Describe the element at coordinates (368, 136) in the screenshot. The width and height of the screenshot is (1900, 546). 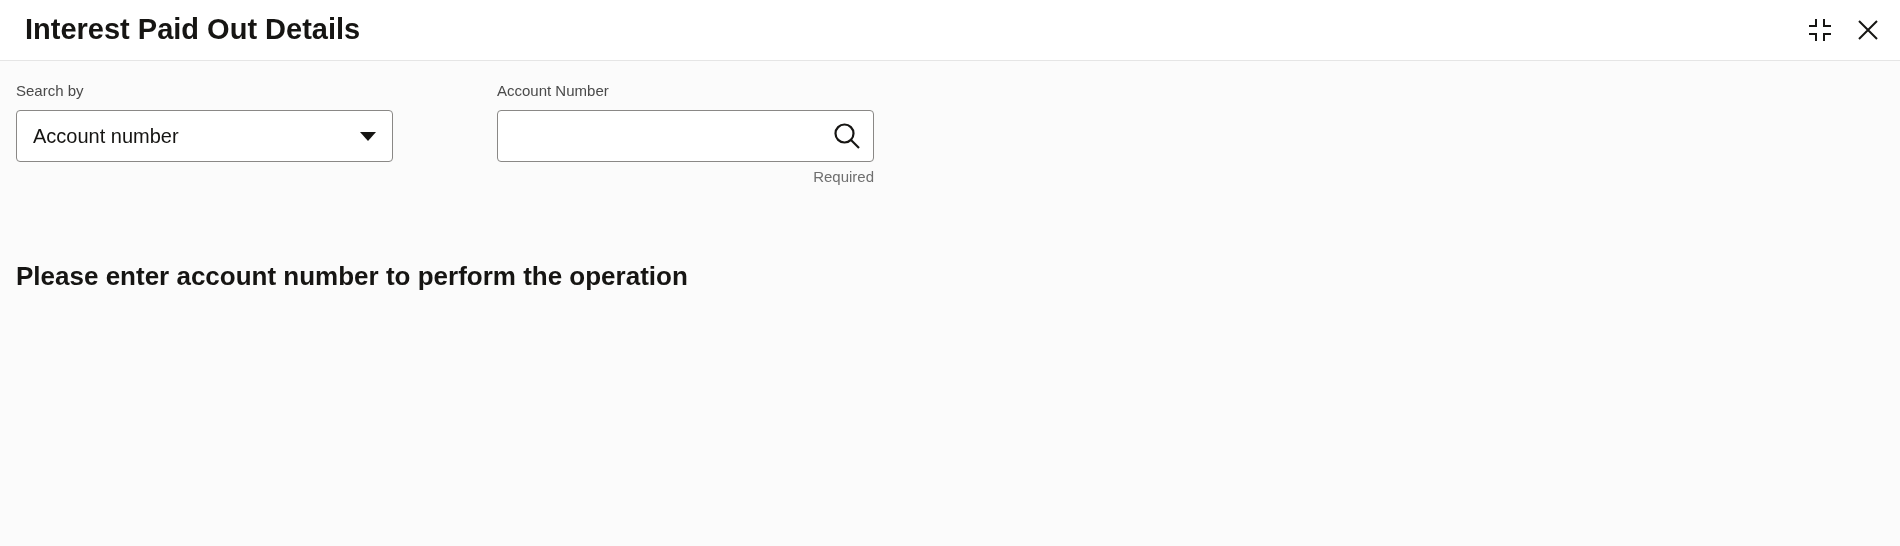
I see `caret-icon` at that location.